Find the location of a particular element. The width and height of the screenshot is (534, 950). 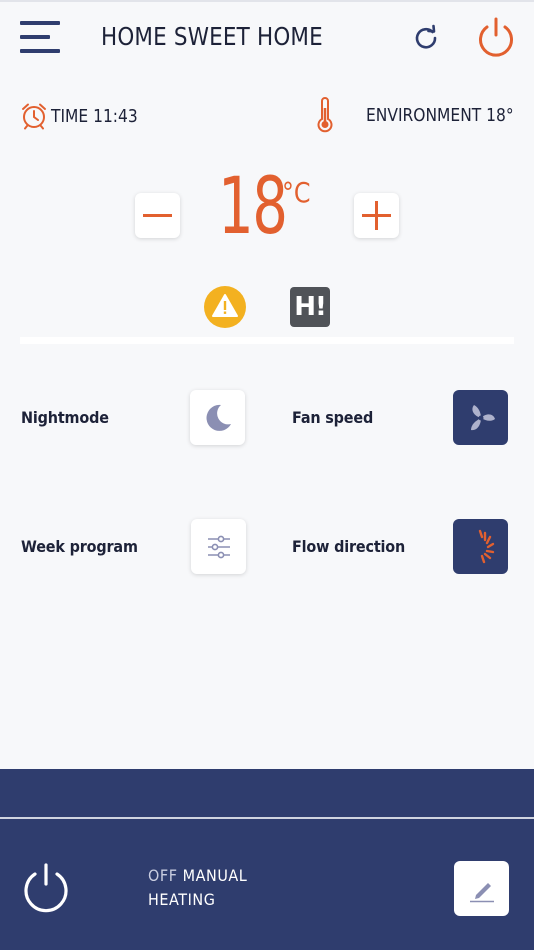

refresh-icon is located at coordinates (426, 36).